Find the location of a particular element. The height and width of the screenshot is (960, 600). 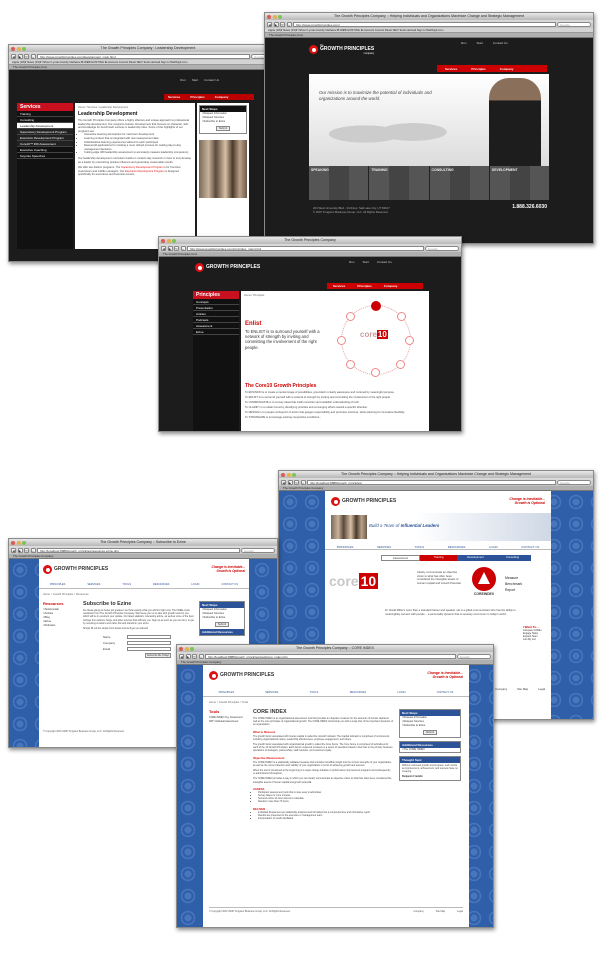

submit-button: Submit is located at coordinates (430, 732).